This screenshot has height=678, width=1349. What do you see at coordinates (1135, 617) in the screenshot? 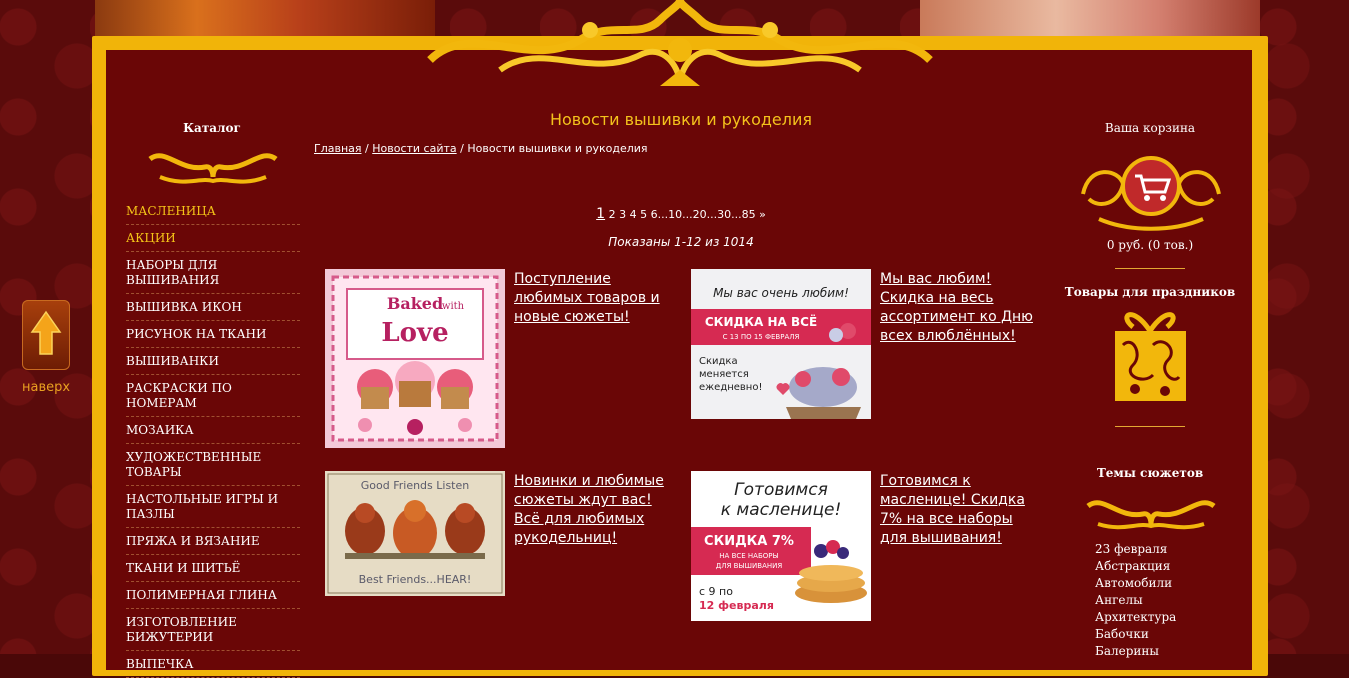
I see `topic-link: Архитектура` at bounding box center [1135, 617].